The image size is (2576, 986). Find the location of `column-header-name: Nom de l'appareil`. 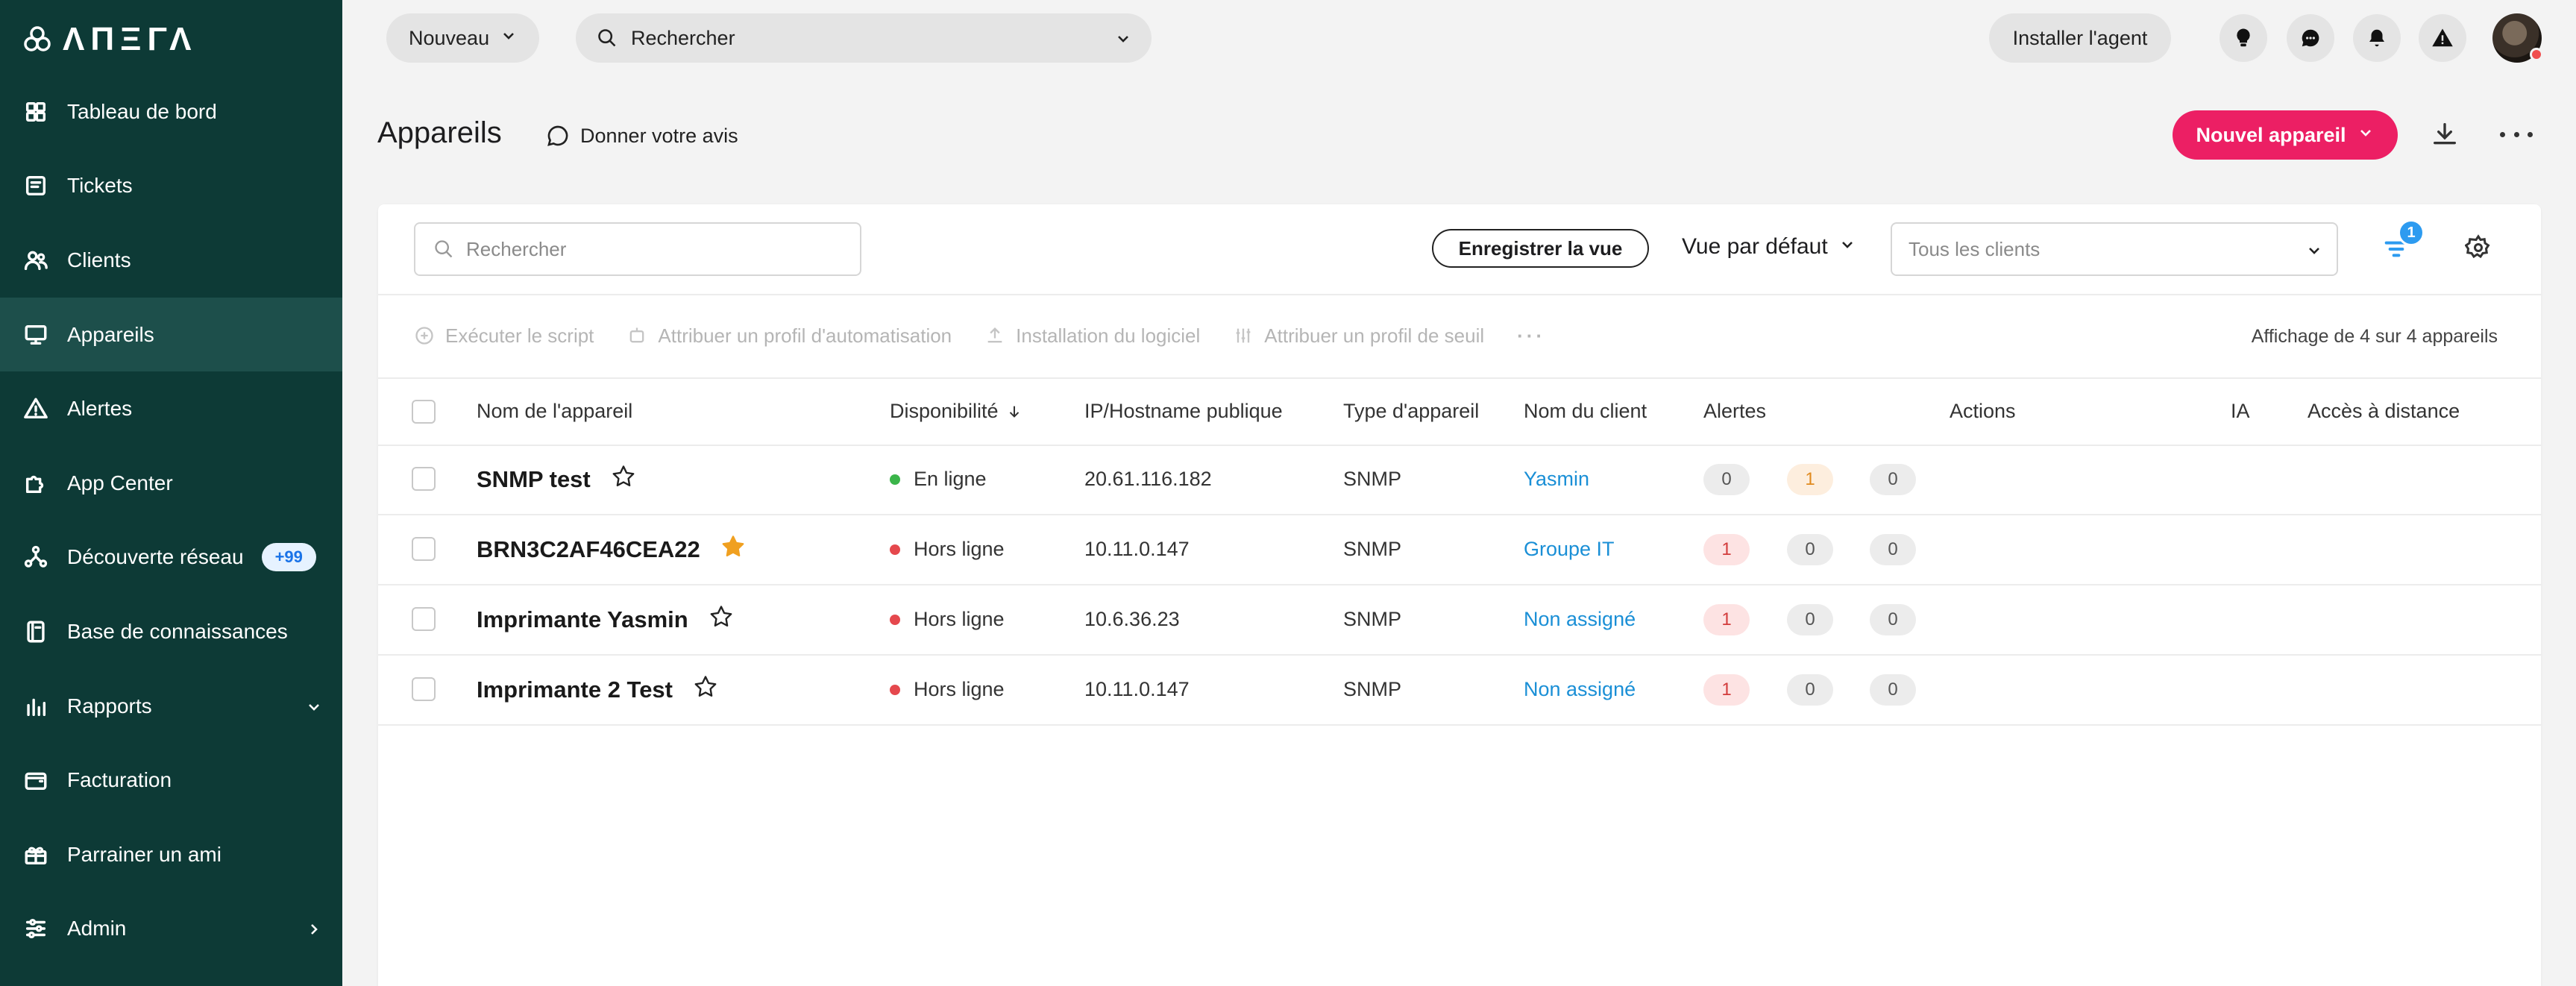

column-header-name: Nom de l'appareil is located at coordinates (554, 412).